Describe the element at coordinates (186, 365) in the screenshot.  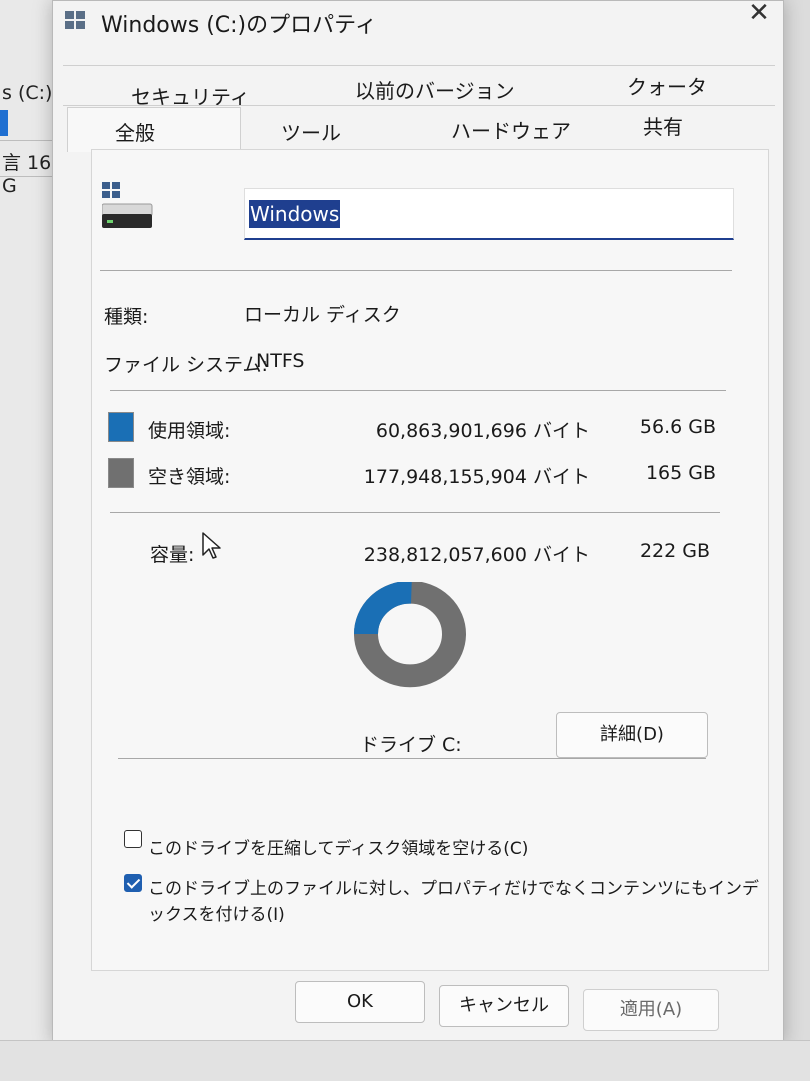
I see `filesystem-label: ファイル システム:` at that location.